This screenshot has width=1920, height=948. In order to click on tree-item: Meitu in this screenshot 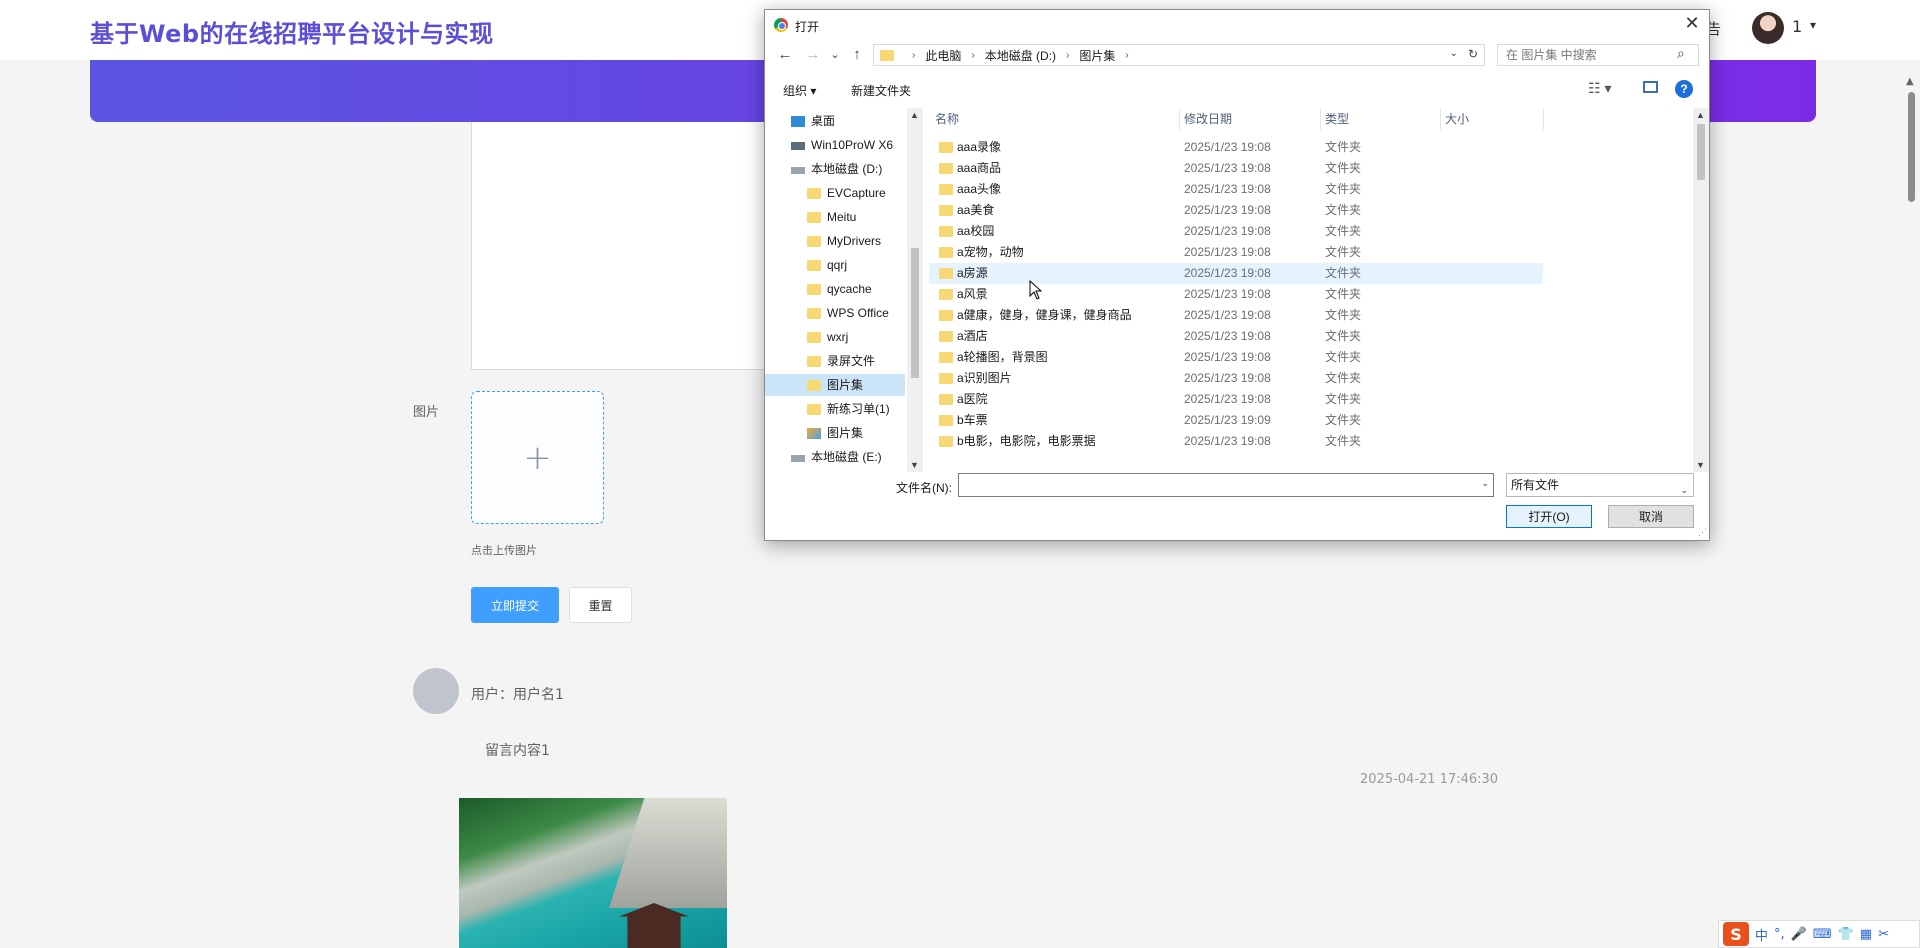, I will do `click(835, 217)`.